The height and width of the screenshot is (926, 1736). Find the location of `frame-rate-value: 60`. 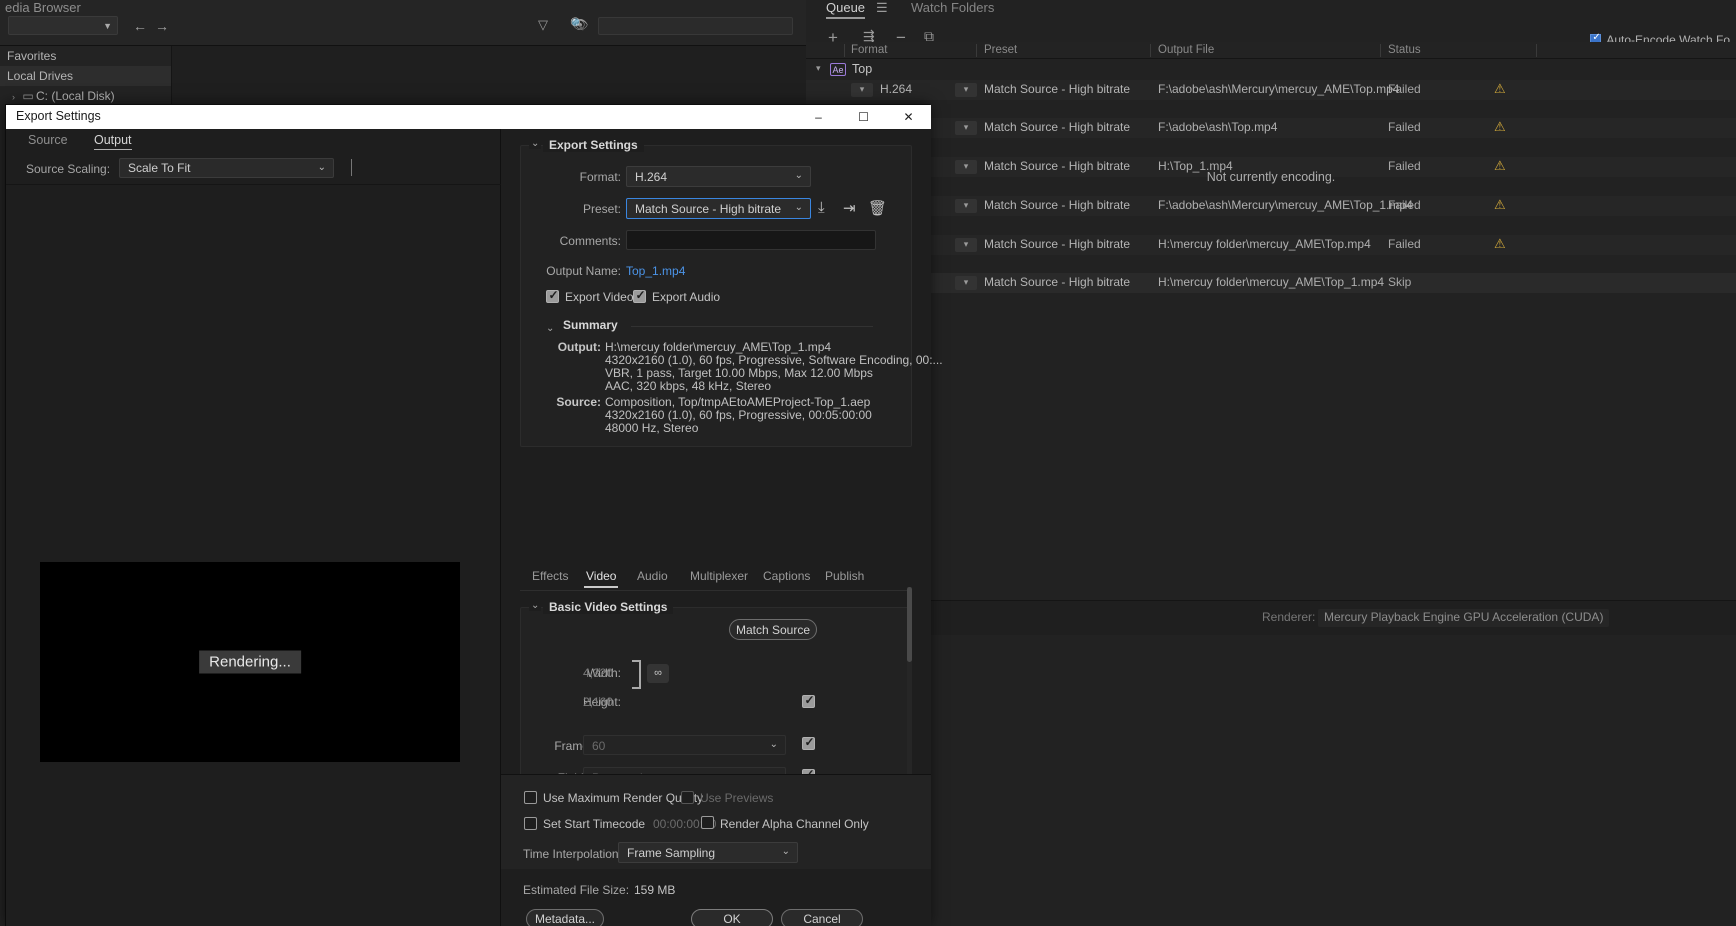

frame-rate-value: 60 is located at coordinates (599, 746).